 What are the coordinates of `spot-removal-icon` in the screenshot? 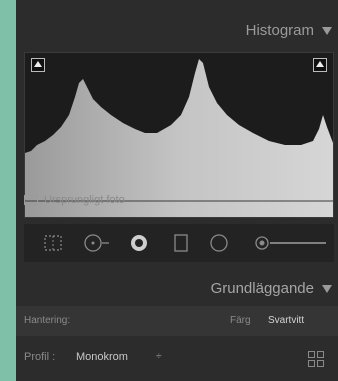 It's located at (96, 243).